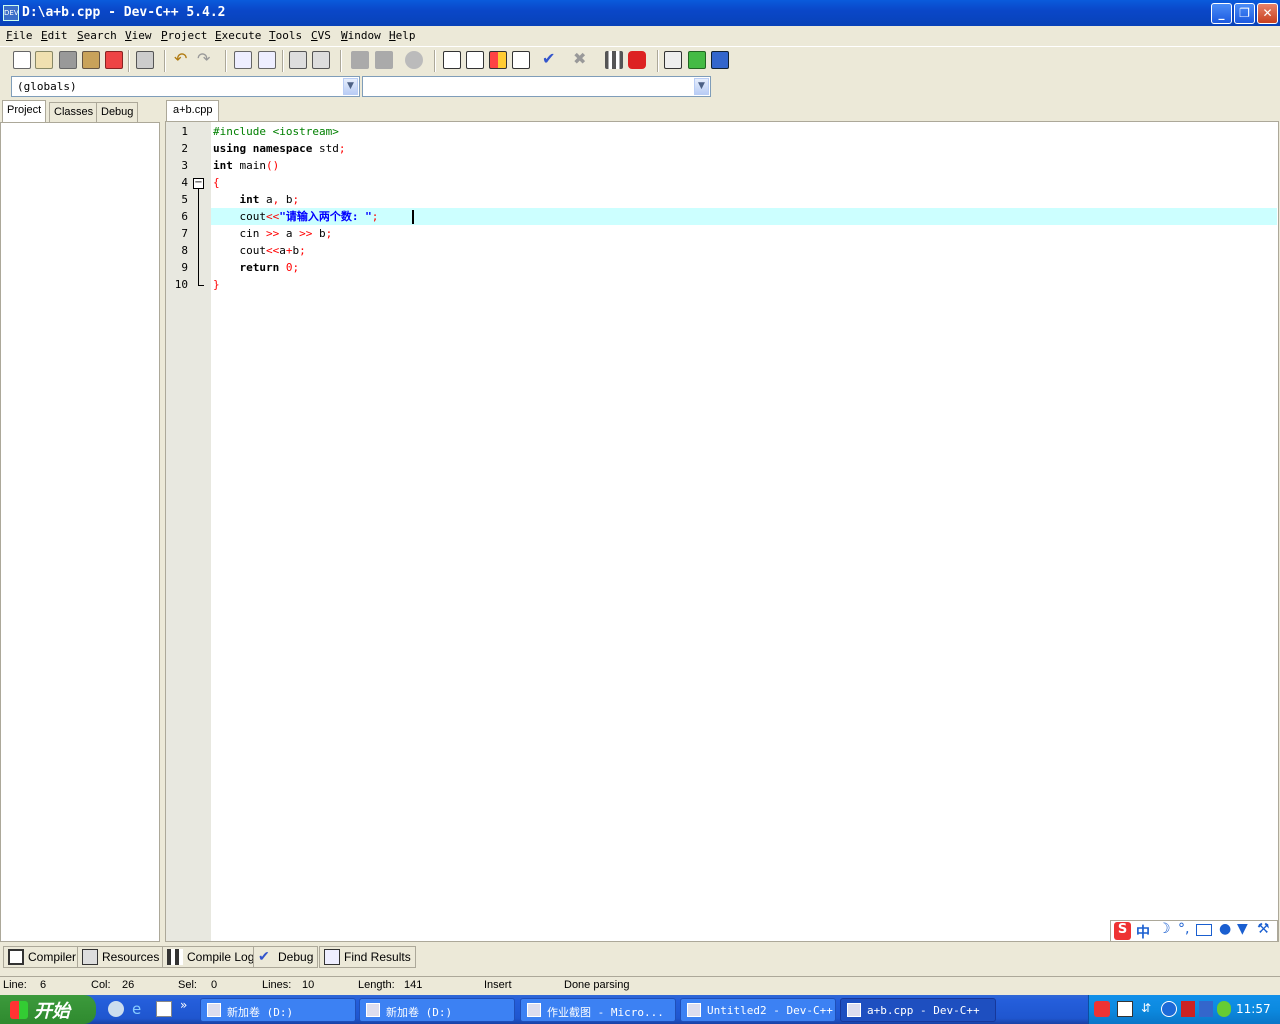 The image size is (1280, 1024). What do you see at coordinates (44, 60) in the screenshot?
I see `open-file-icon` at bounding box center [44, 60].